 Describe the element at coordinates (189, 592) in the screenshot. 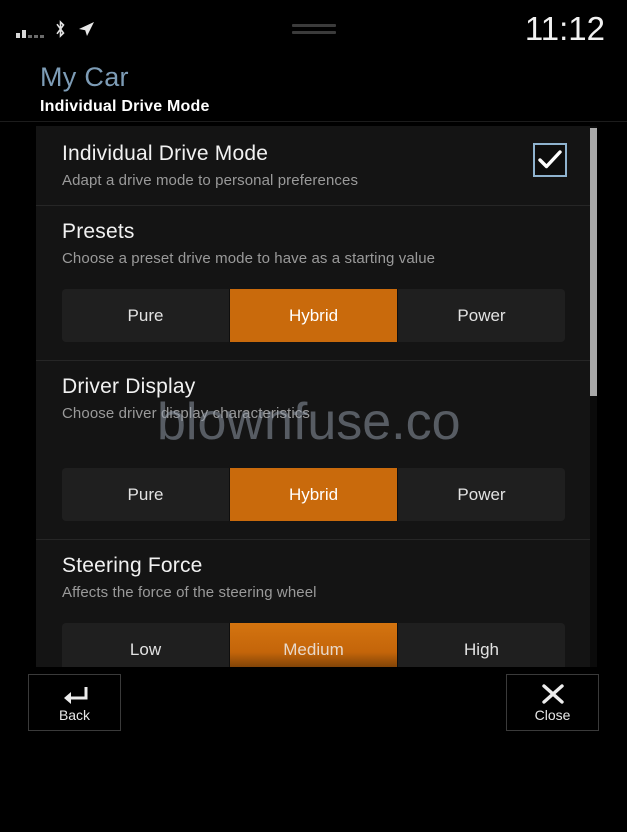

I see `row-subtitle: Affects the force of the steering wheel` at that location.